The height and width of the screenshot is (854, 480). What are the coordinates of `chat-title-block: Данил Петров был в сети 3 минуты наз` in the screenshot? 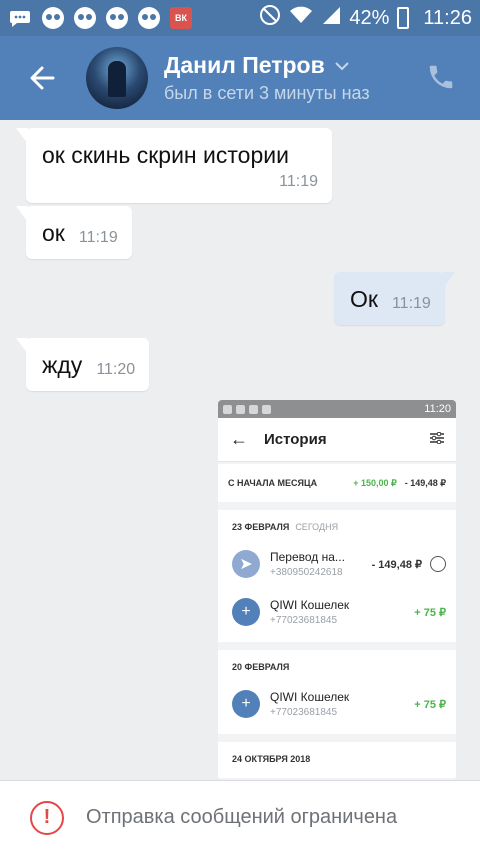 It's located at (289, 78).